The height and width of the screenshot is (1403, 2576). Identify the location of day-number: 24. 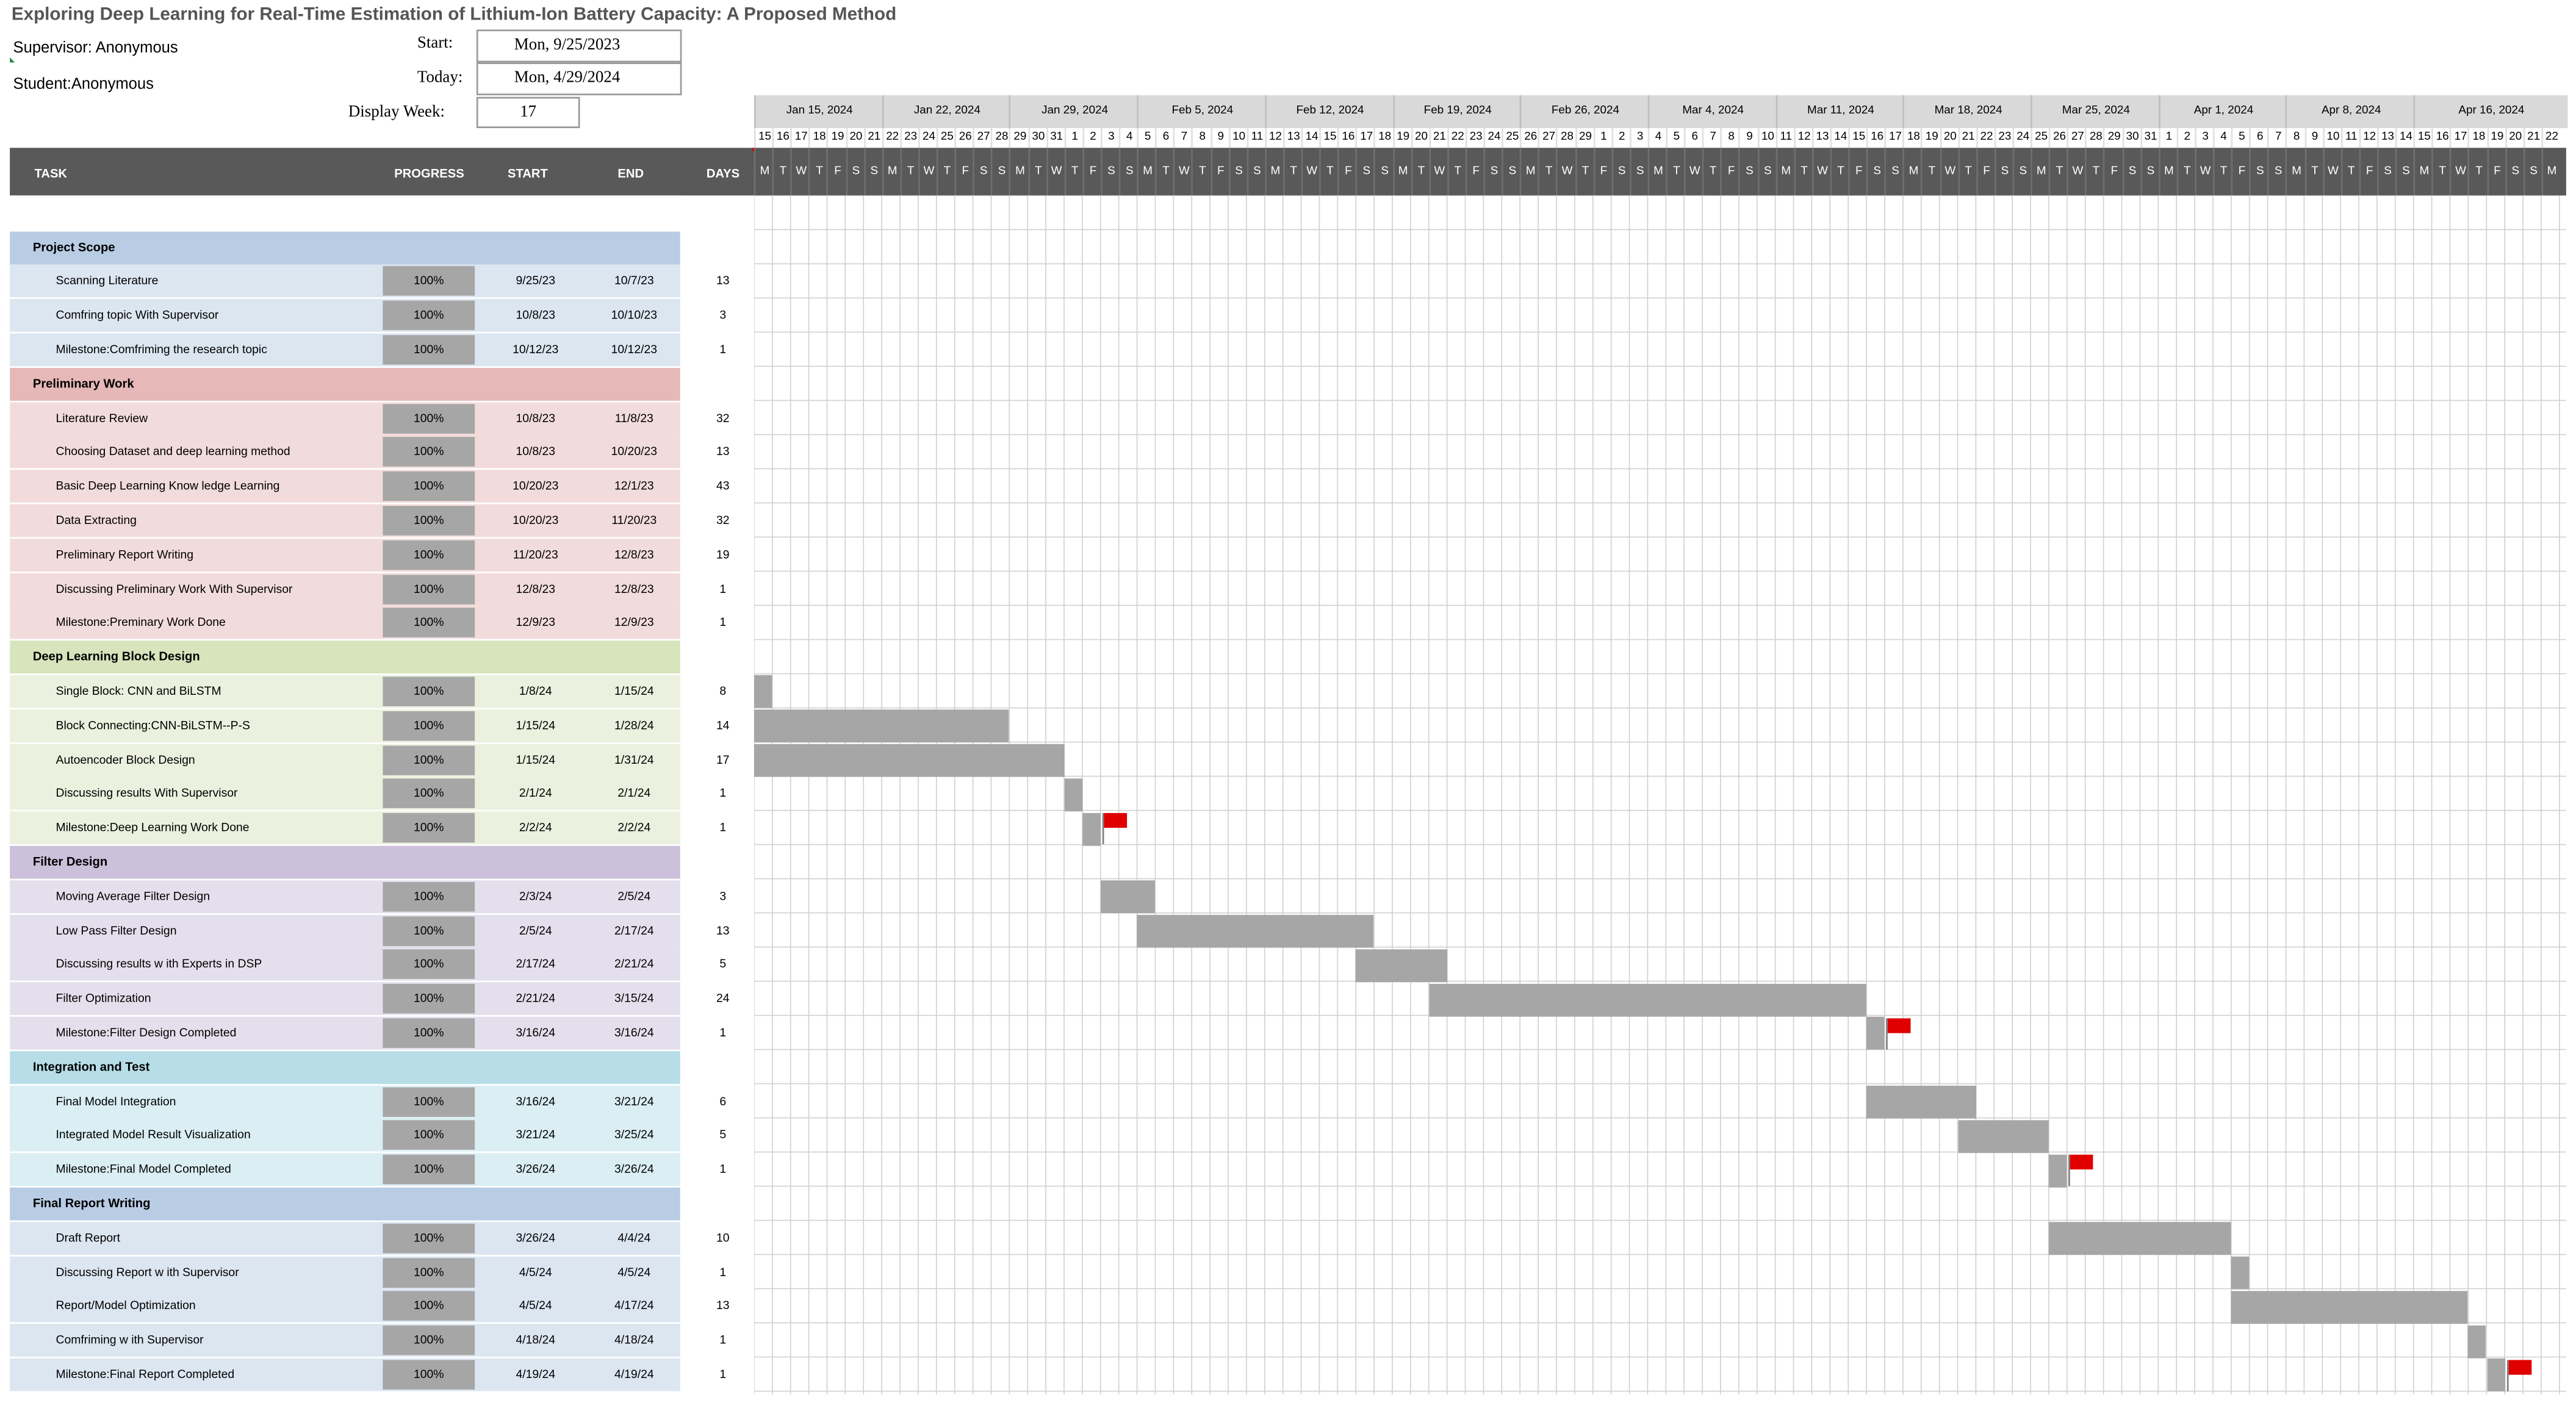
(928, 138).